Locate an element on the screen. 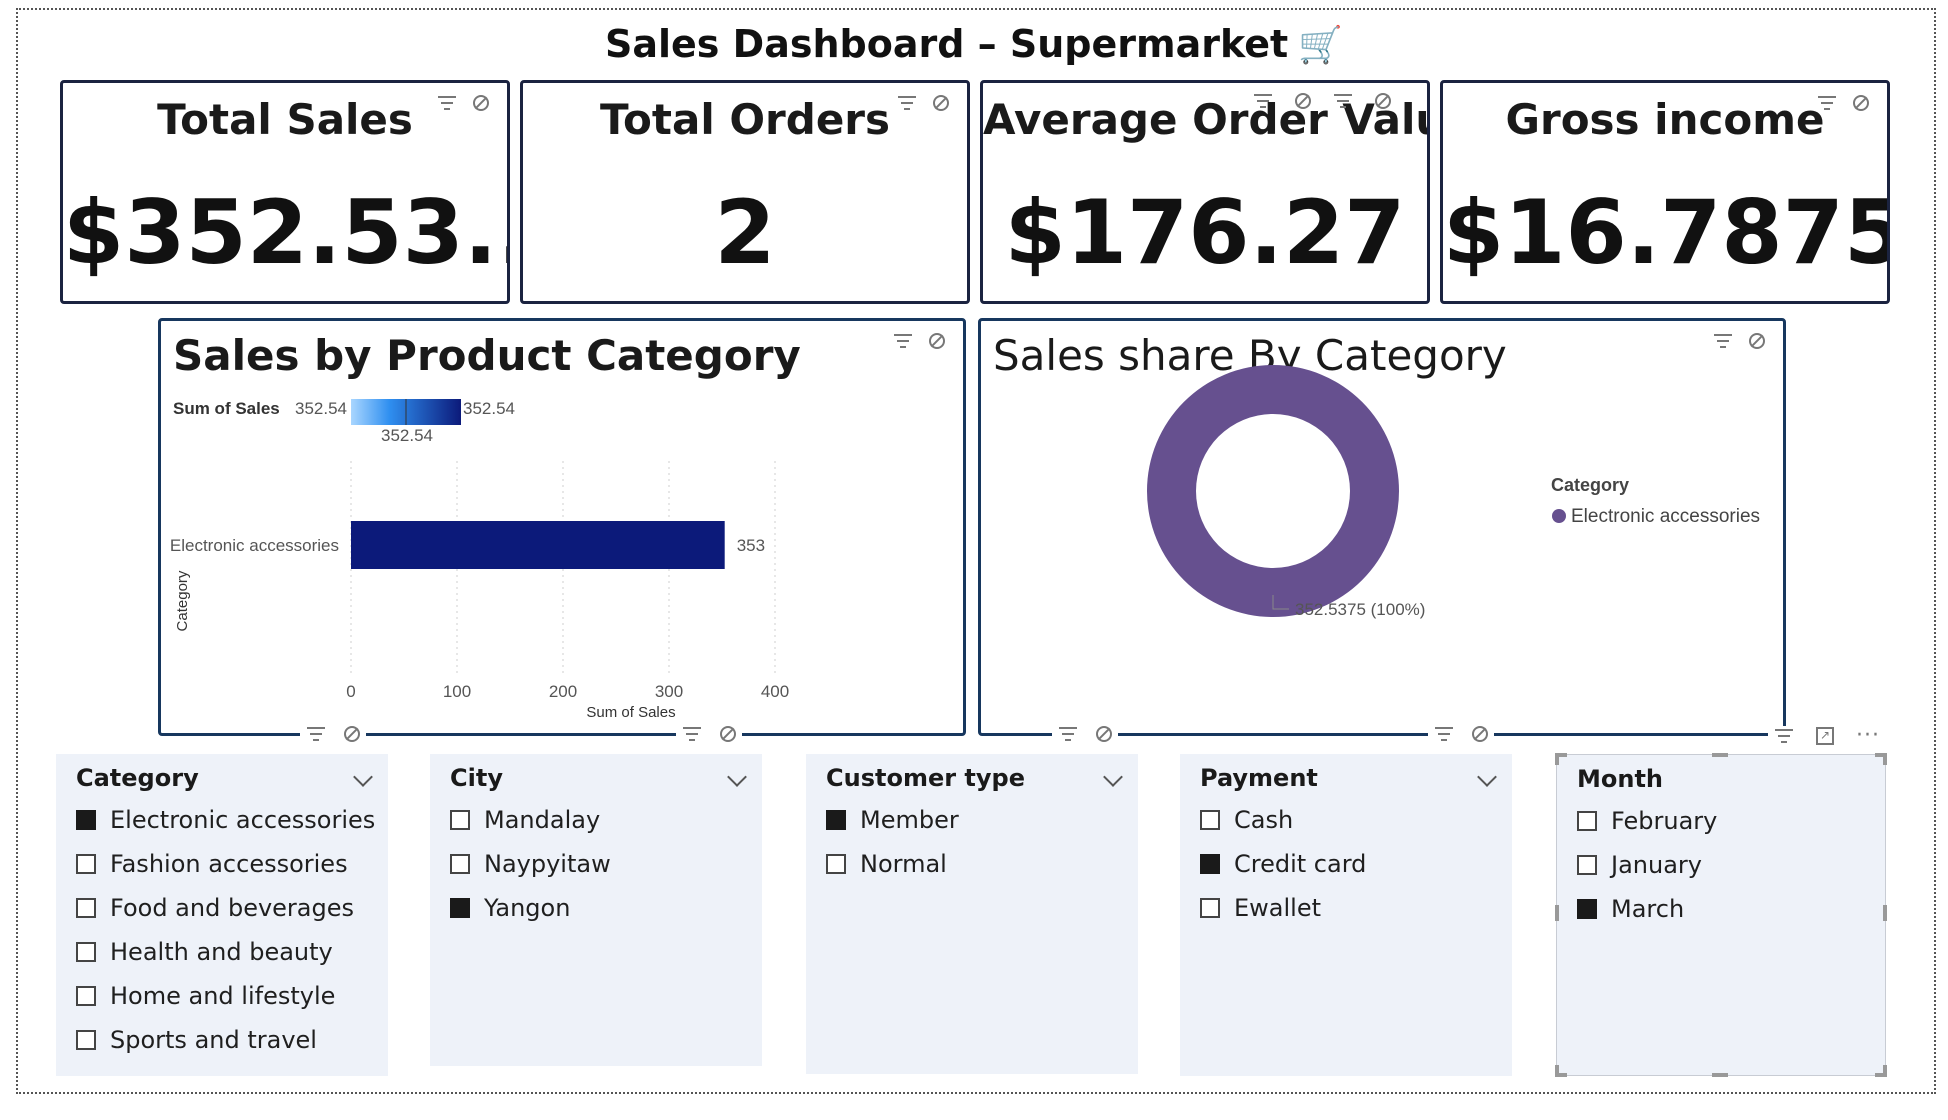  bar-chart-title: Sales by Product Category is located at coordinates (487, 355).